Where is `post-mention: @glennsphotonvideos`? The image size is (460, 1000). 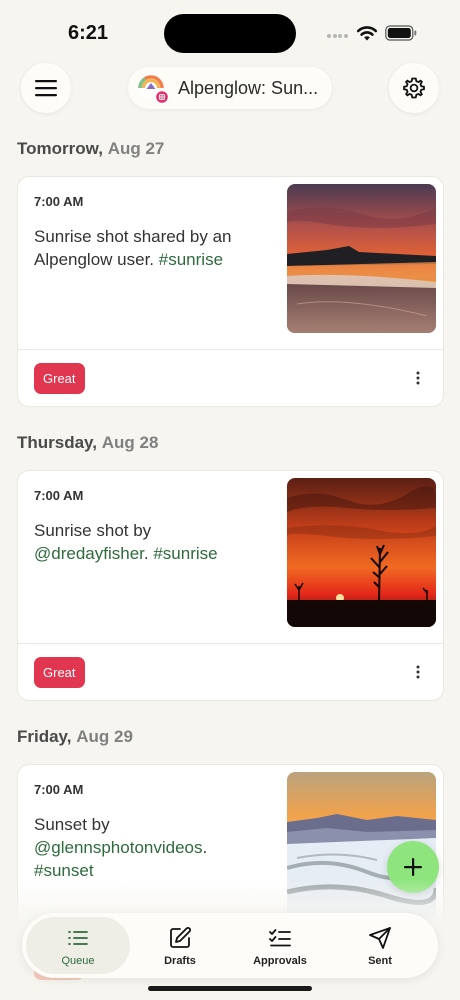
post-mention: @glennsphotonvideos is located at coordinates (118, 847).